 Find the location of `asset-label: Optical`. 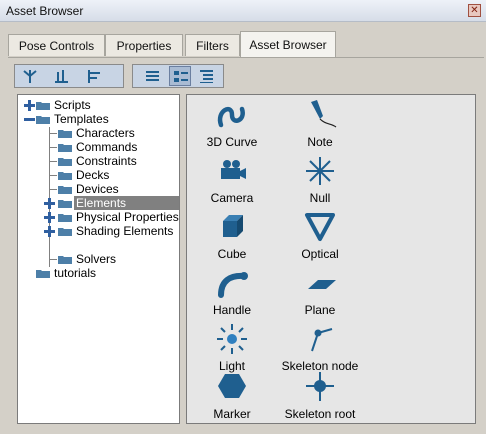

asset-label: Optical is located at coordinates (320, 254).